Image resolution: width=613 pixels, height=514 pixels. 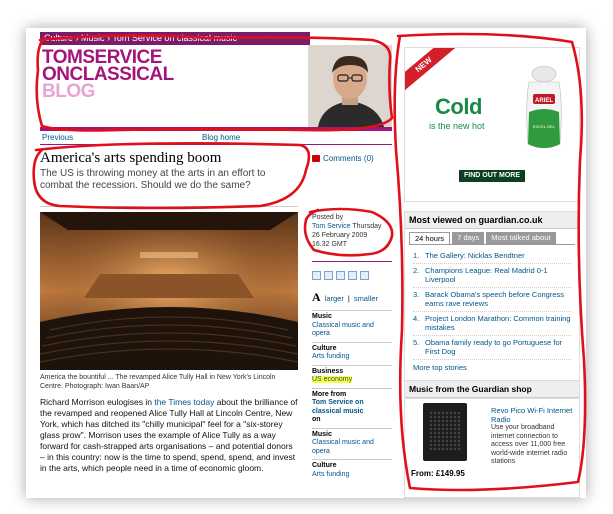 I want to click on larger-text-link: larger, so click(x=334, y=298).